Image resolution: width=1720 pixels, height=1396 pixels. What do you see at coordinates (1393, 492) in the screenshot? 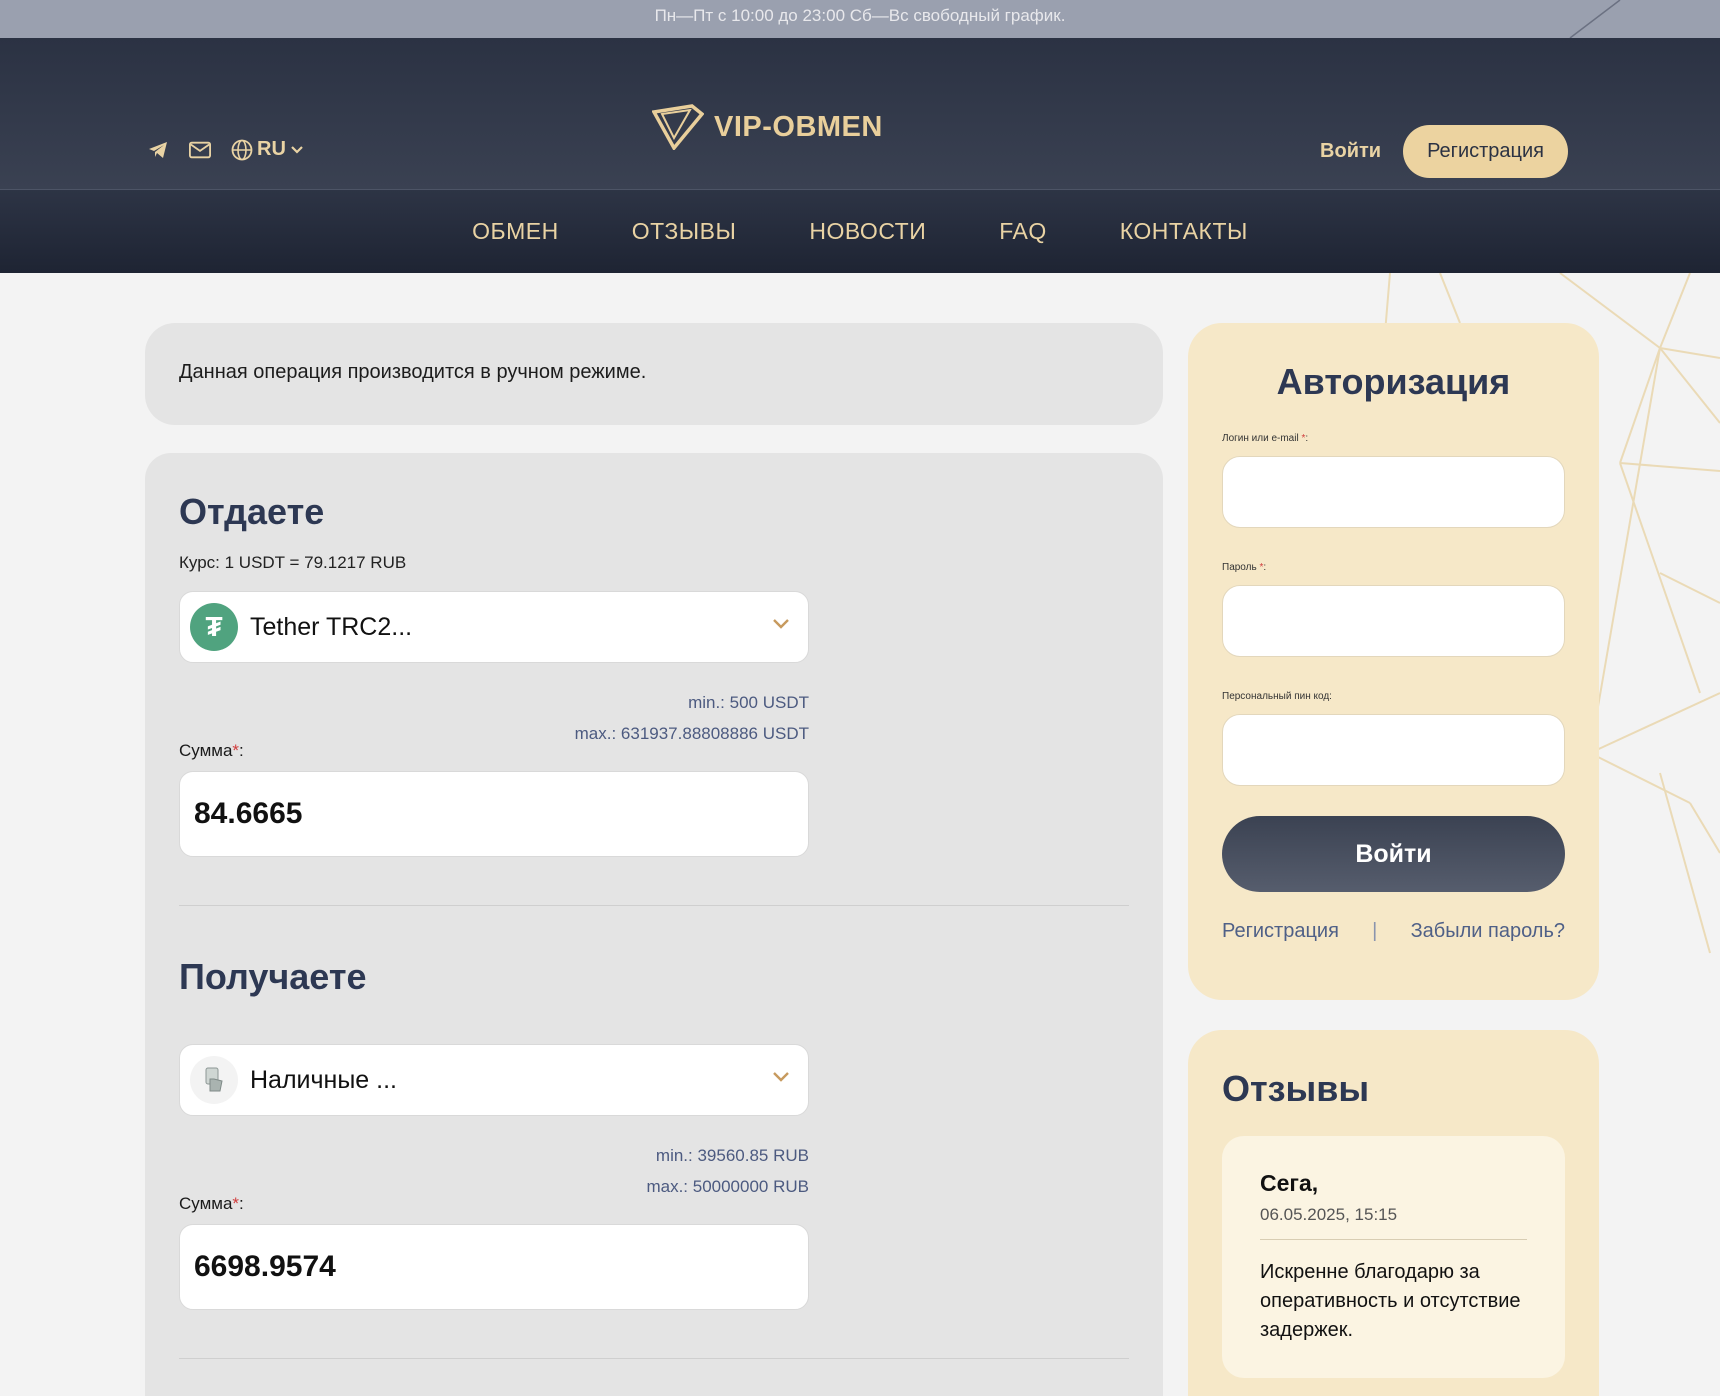
I see `login-input` at bounding box center [1393, 492].